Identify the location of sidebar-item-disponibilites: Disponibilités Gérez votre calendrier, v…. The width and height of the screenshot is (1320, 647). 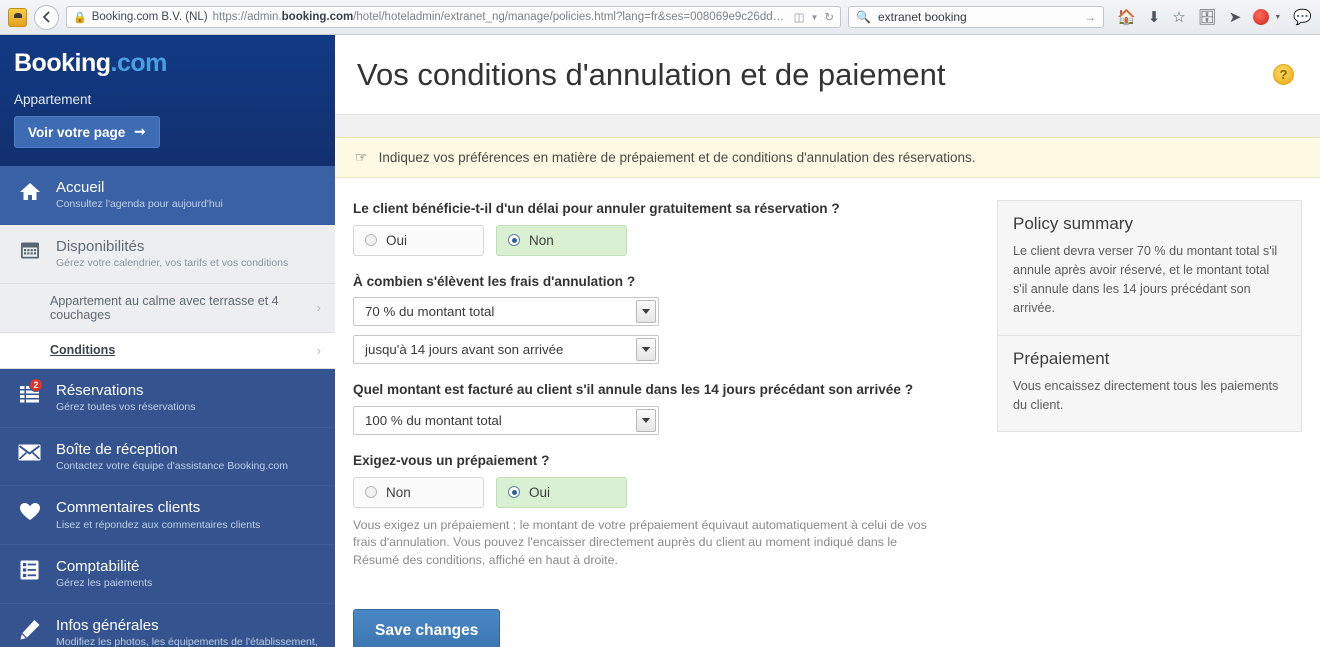
(167, 254).